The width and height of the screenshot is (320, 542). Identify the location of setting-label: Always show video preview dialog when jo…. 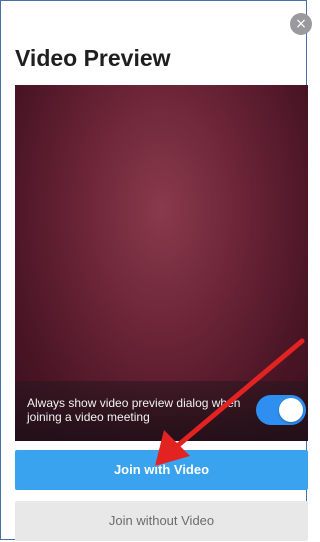
(134, 410).